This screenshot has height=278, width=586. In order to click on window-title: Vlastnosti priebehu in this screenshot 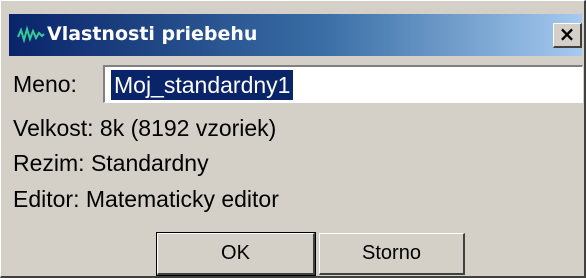, I will do `click(152, 34)`.